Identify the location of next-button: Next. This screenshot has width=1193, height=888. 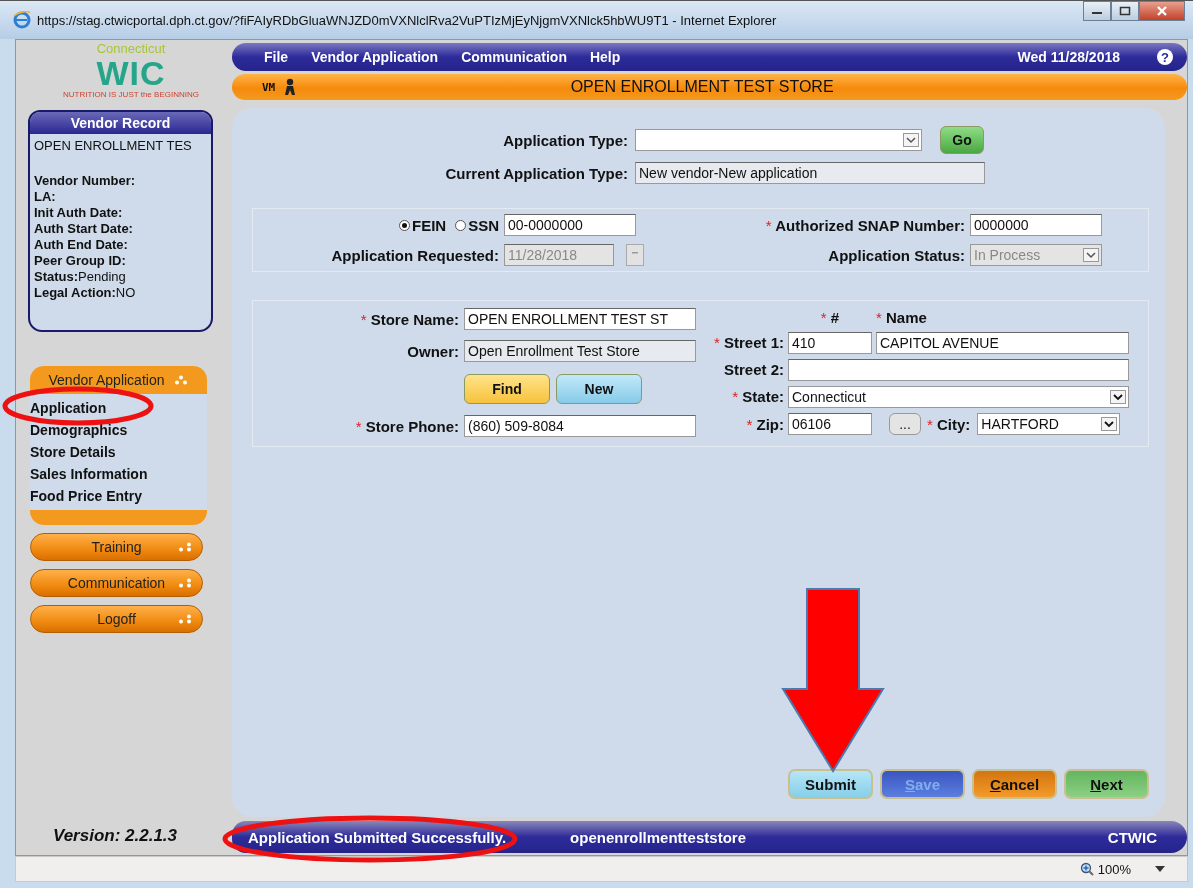
(1106, 784).